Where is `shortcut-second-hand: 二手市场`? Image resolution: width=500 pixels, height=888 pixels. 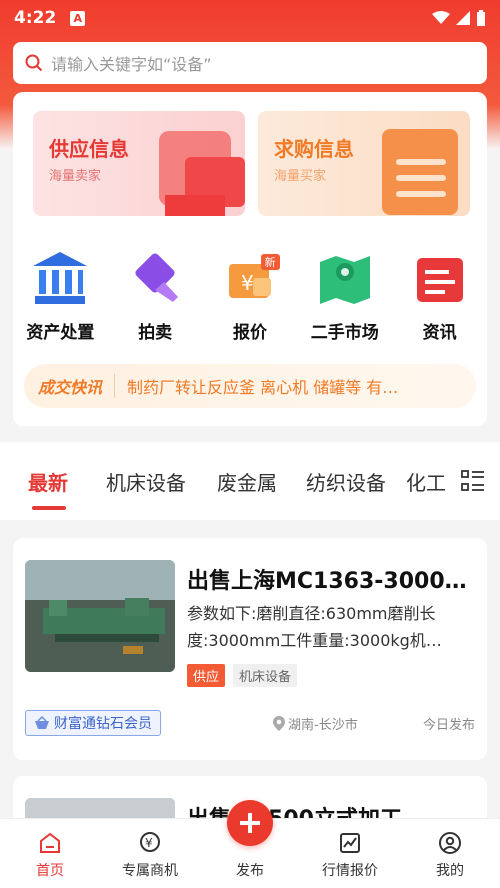 shortcut-second-hand: 二手市场 is located at coordinates (344, 300).